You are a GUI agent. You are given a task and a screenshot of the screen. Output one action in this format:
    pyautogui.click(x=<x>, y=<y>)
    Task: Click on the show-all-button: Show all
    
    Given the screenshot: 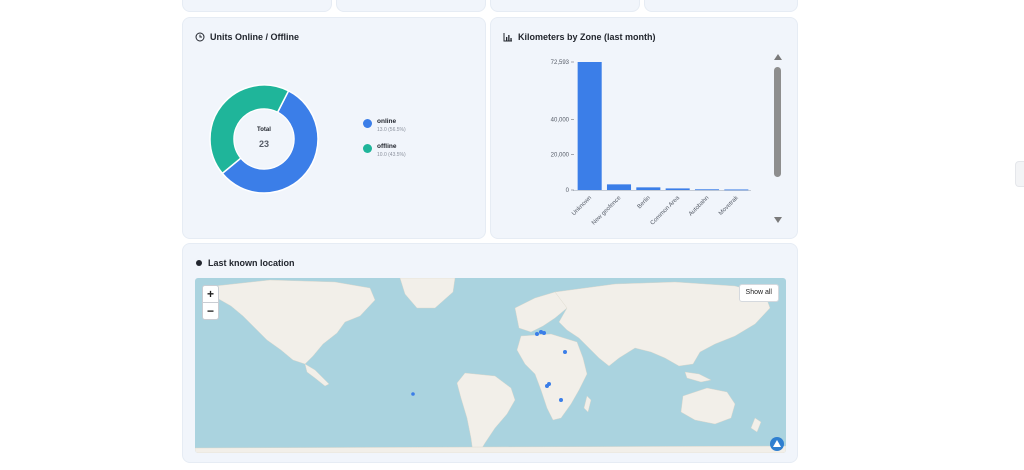 What is the action you would take?
    pyautogui.click(x=758, y=293)
    